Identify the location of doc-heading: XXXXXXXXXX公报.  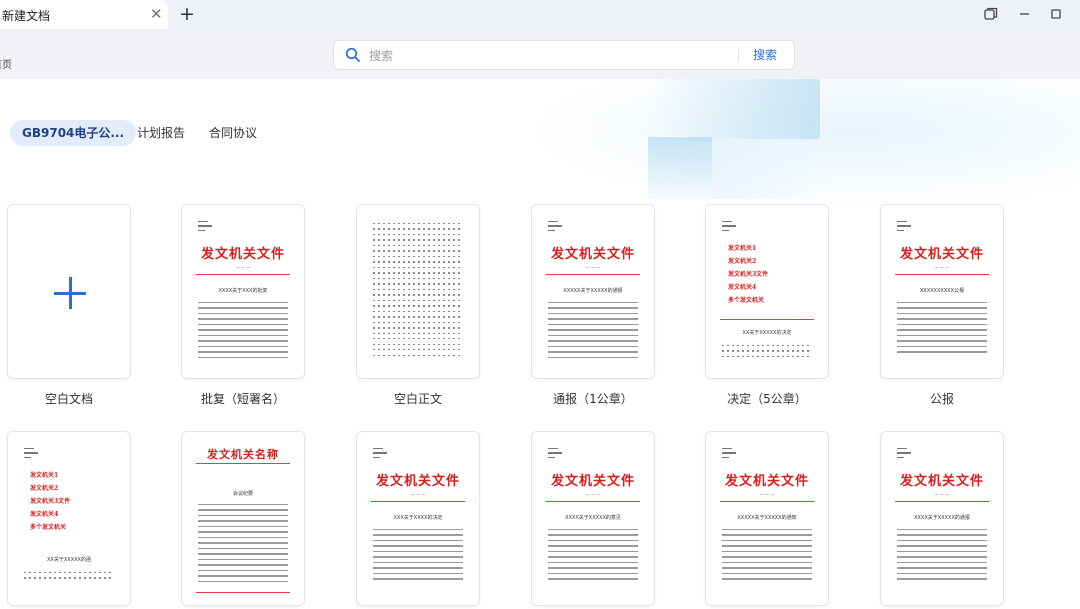
(942, 291).